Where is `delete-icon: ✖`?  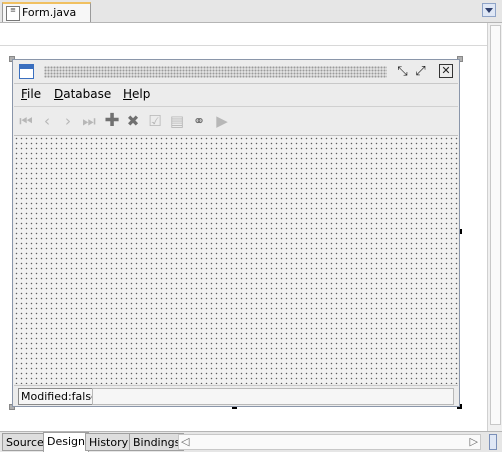 delete-icon: ✖ is located at coordinates (133, 121).